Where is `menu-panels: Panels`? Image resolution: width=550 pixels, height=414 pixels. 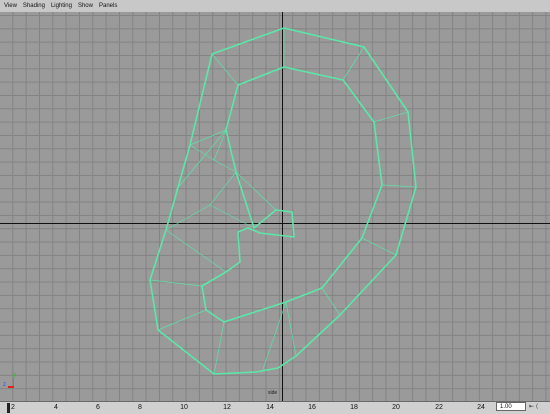
menu-panels: Panels is located at coordinates (108, 6).